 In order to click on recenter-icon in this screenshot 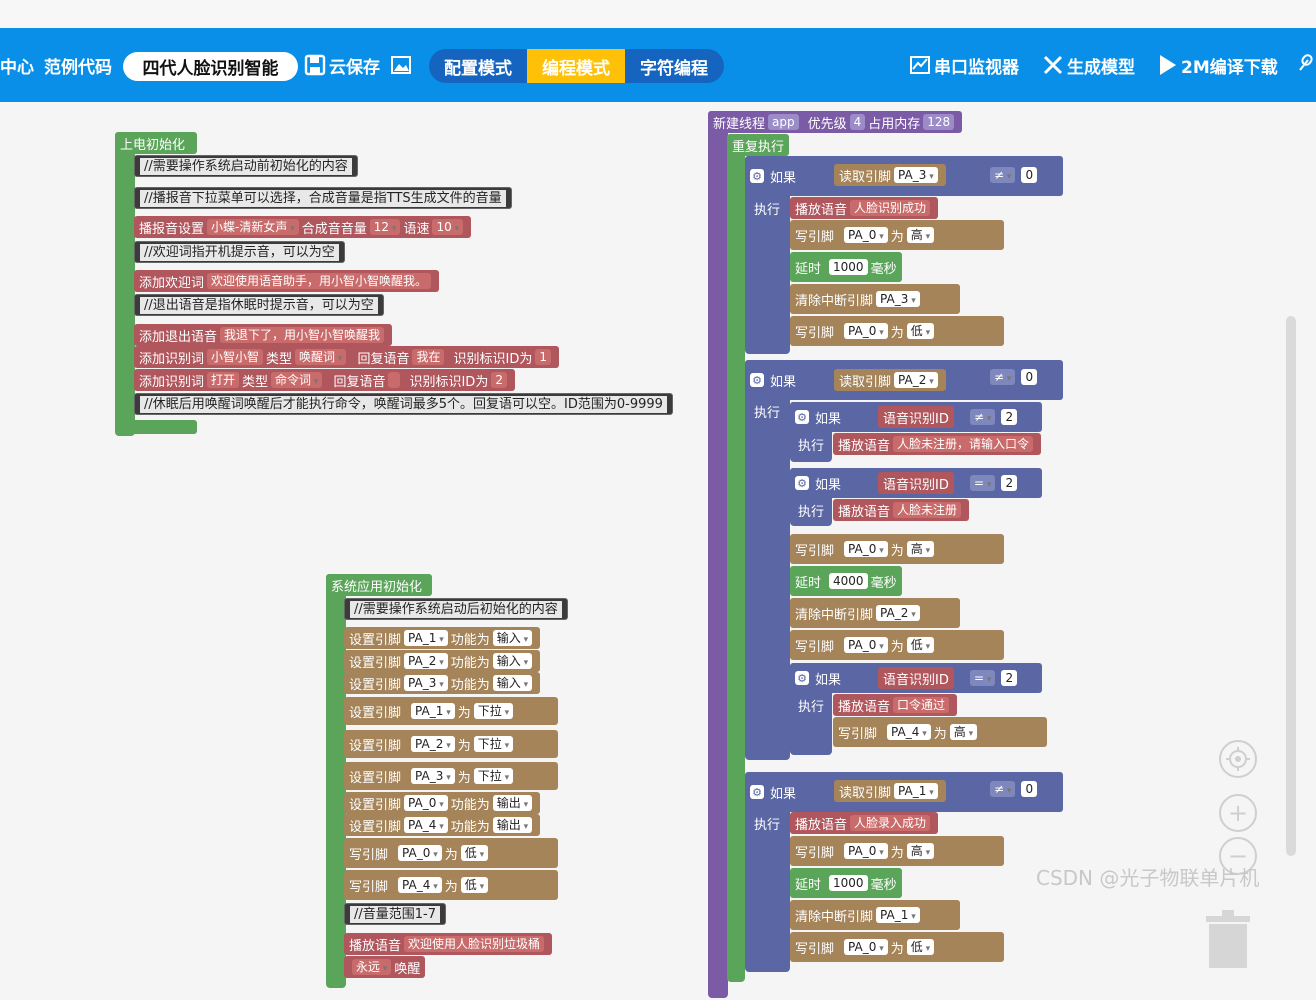, I will do `click(1238, 759)`.